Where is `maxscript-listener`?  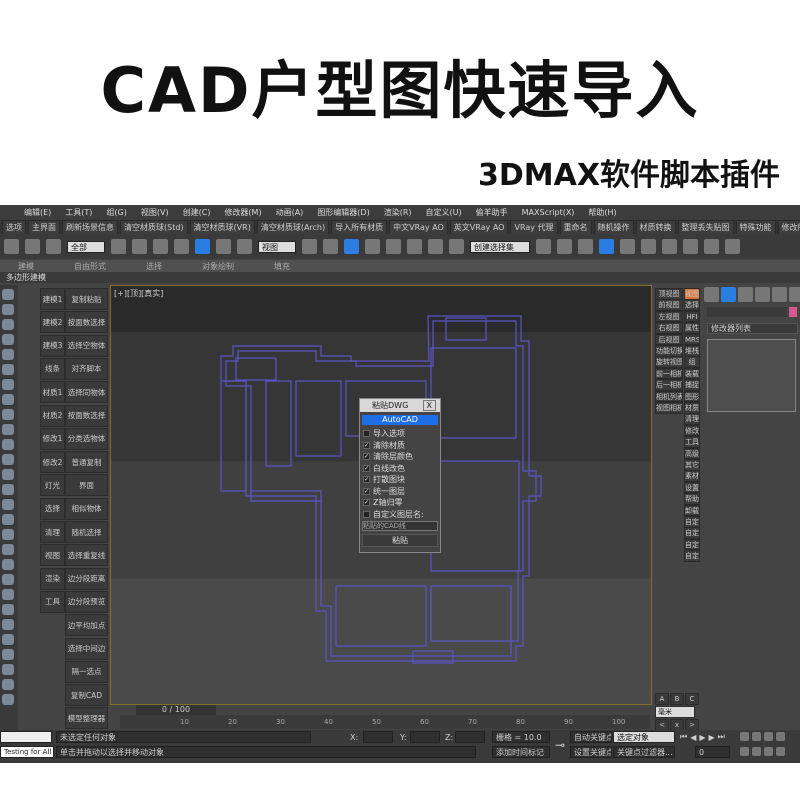
maxscript-listener is located at coordinates (26, 737).